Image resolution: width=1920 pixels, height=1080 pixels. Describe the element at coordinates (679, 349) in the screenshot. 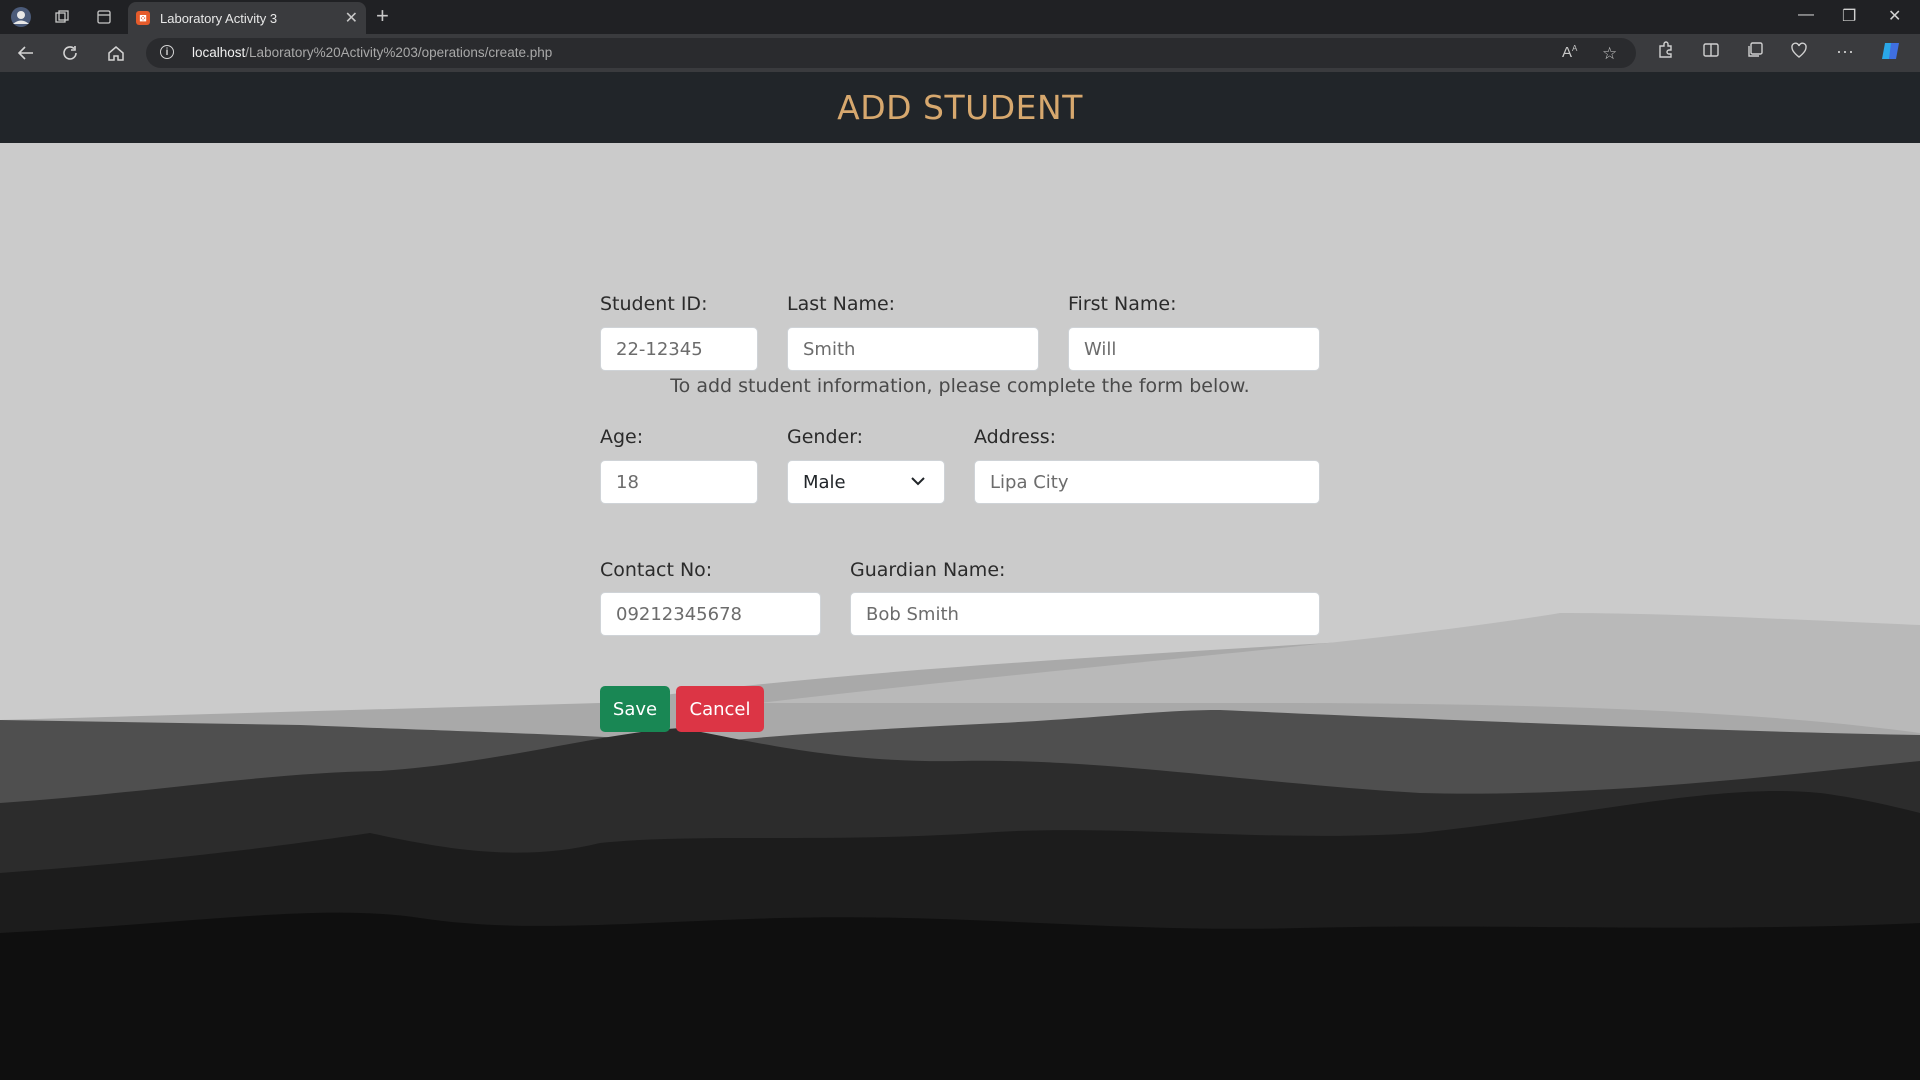

I see `student-id-input` at that location.